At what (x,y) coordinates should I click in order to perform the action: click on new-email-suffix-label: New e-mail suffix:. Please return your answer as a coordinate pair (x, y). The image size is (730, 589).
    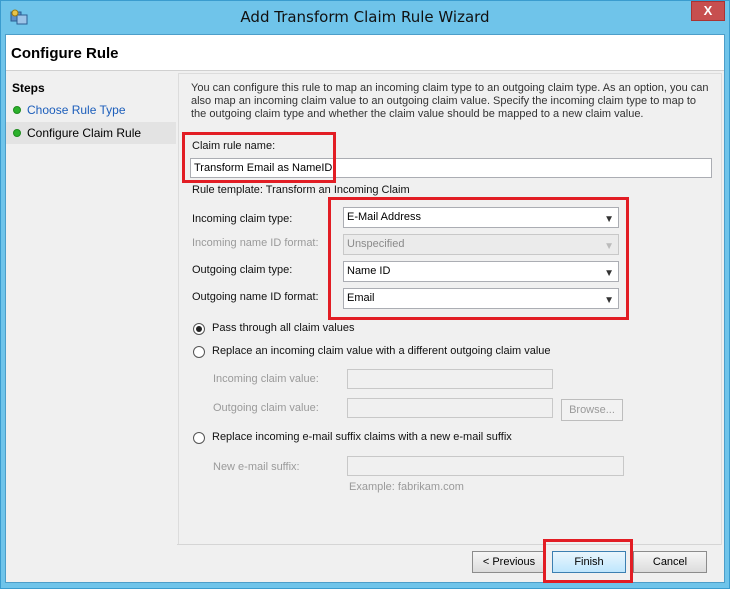
    Looking at the image, I should click on (256, 467).